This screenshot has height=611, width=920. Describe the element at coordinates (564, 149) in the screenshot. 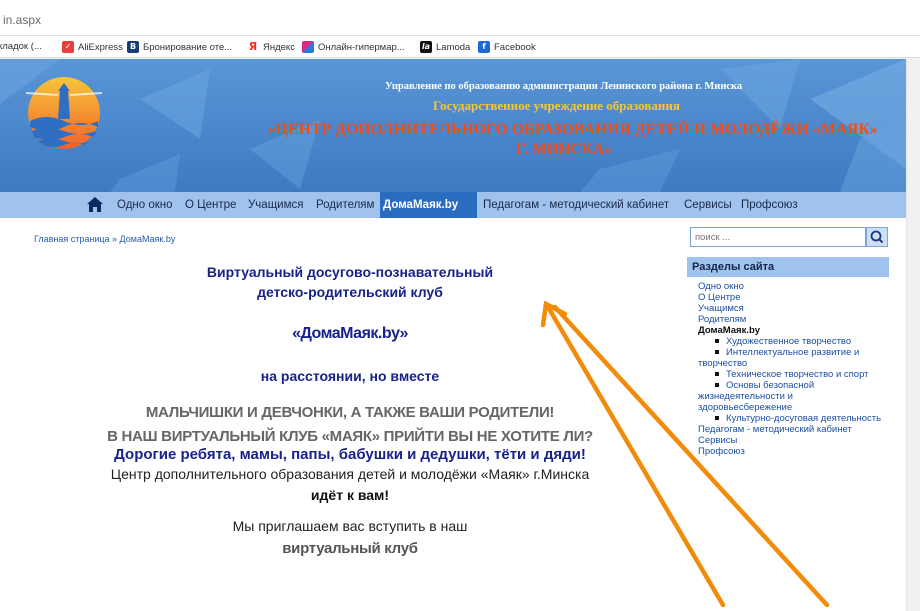

I see `header-line-city: Г. МИНСКА»` at that location.